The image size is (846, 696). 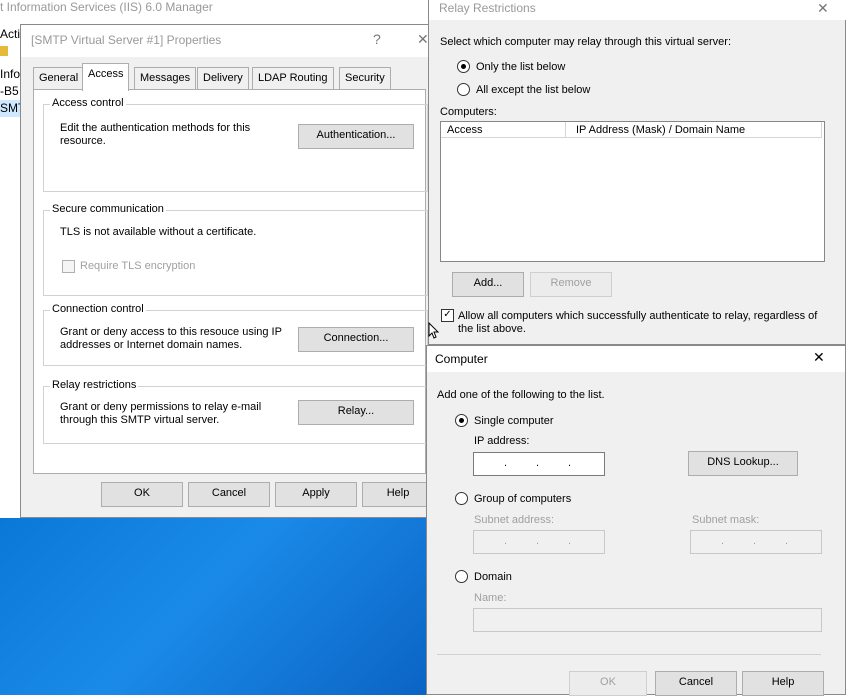 What do you see at coordinates (293, 78) in the screenshot?
I see `tab-ldap-routing: LDAP Routing` at bounding box center [293, 78].